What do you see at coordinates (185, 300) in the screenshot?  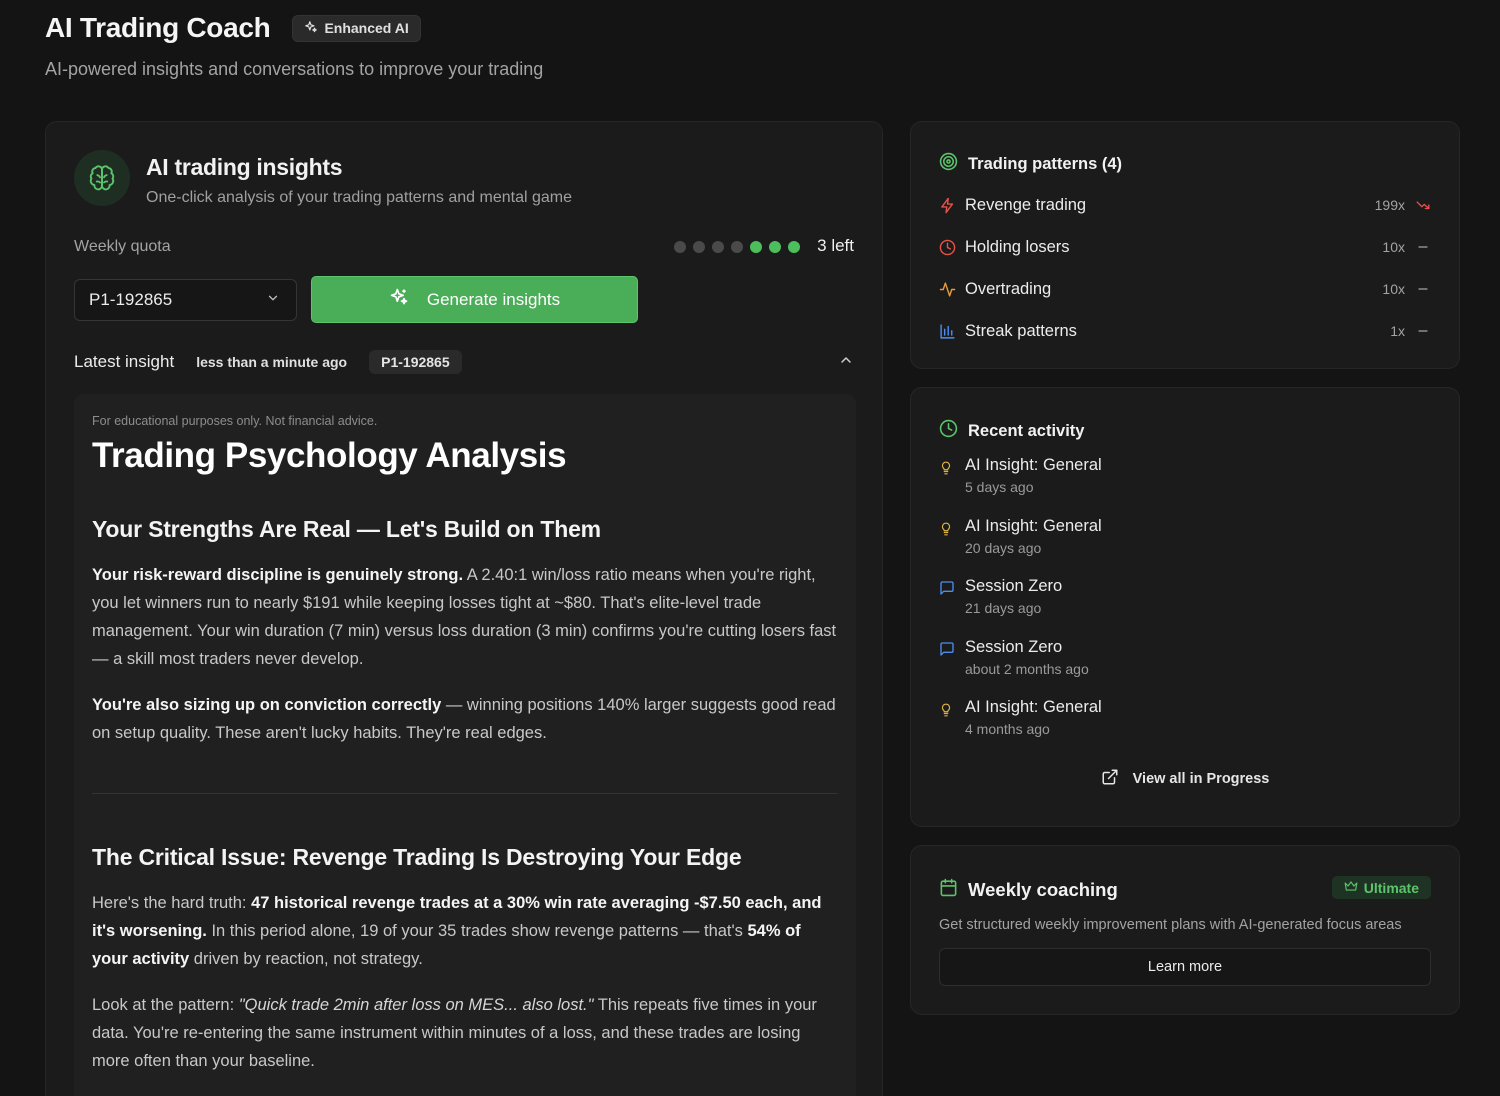 I see `account-select: P1-192865` at bounding box center [185, 300].